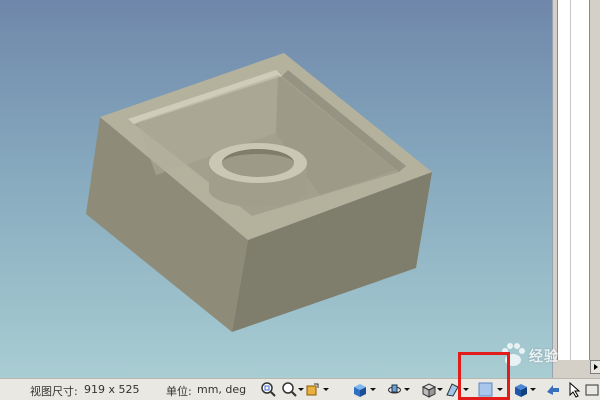 The image size is (600, 400). I want to click on highlight-box, so click(484, 376).